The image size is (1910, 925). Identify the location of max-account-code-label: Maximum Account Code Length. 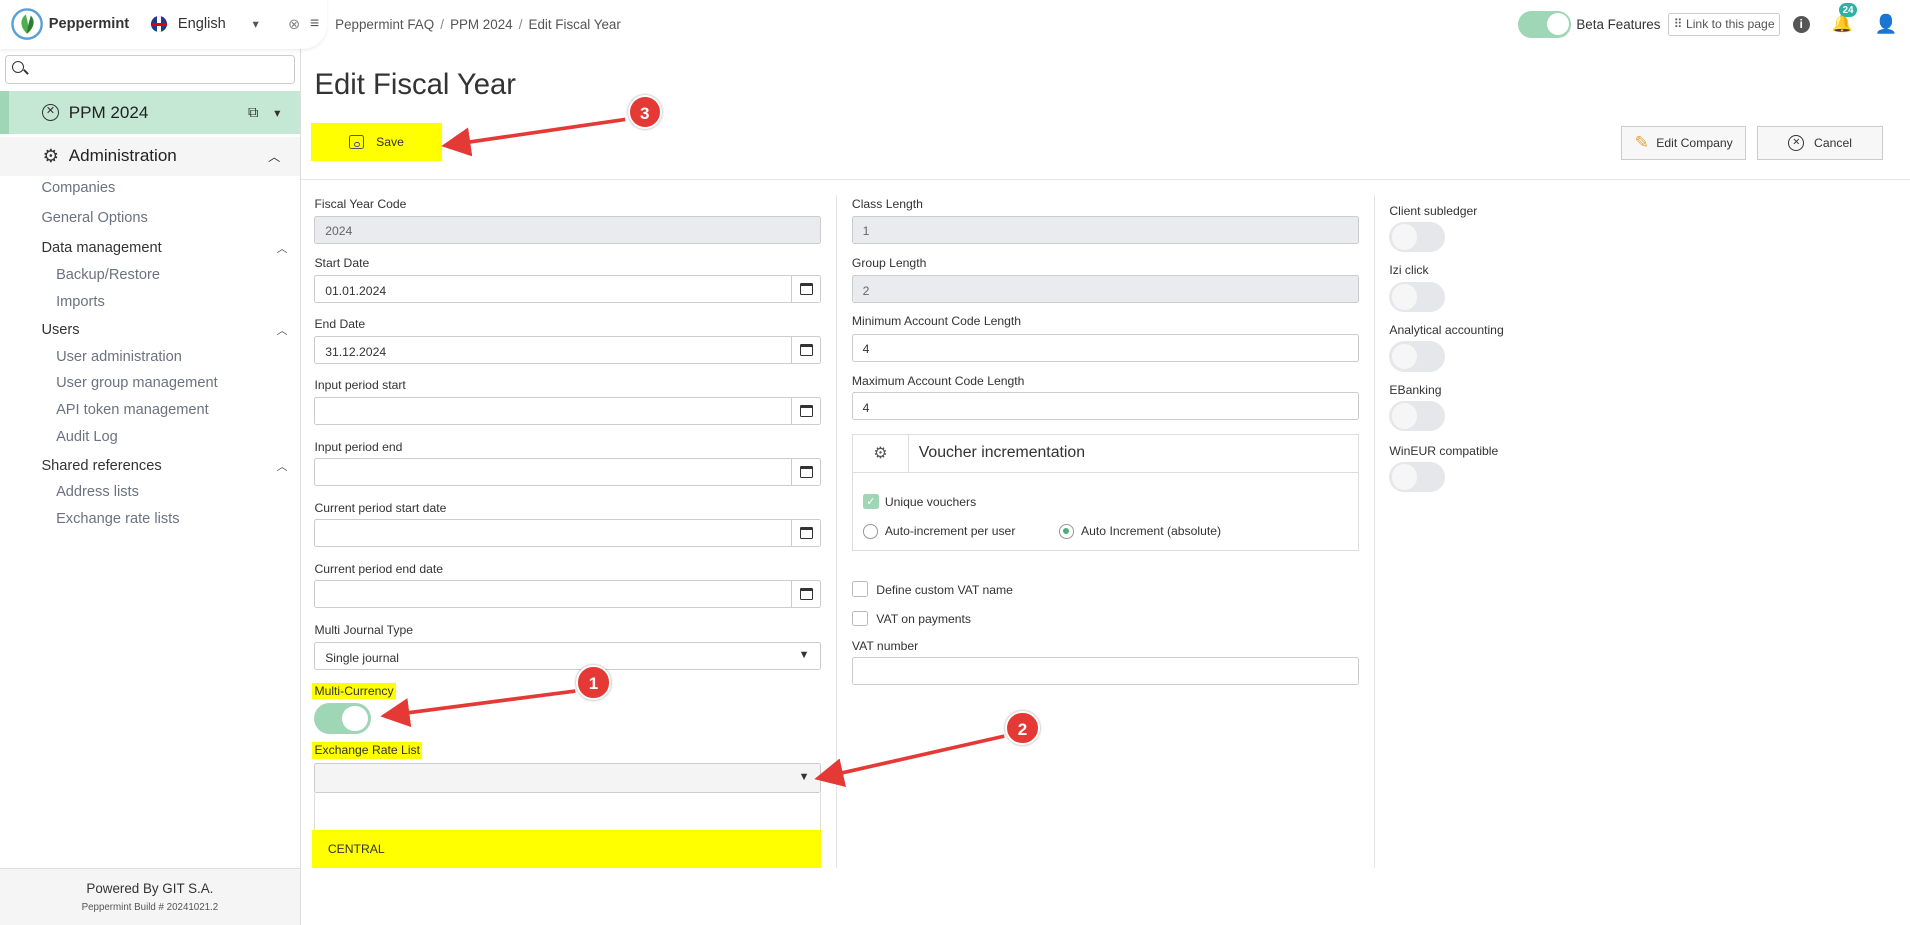
(938, 381).